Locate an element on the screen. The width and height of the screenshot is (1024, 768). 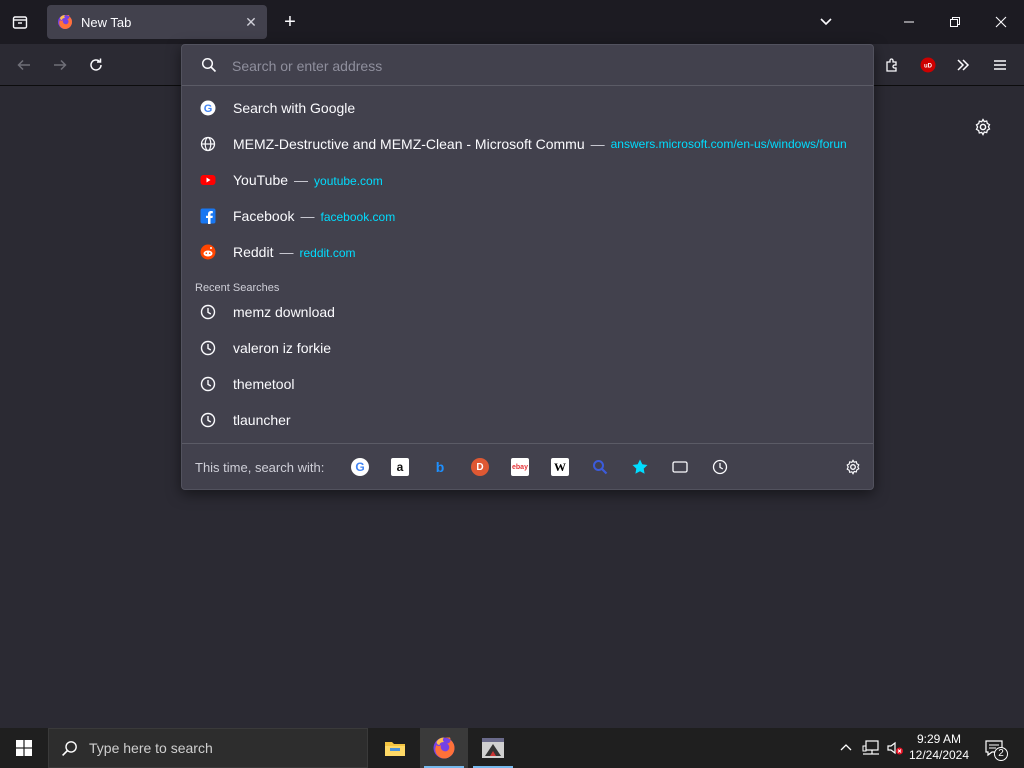
reload-icon is located at coordinates (96, 64).